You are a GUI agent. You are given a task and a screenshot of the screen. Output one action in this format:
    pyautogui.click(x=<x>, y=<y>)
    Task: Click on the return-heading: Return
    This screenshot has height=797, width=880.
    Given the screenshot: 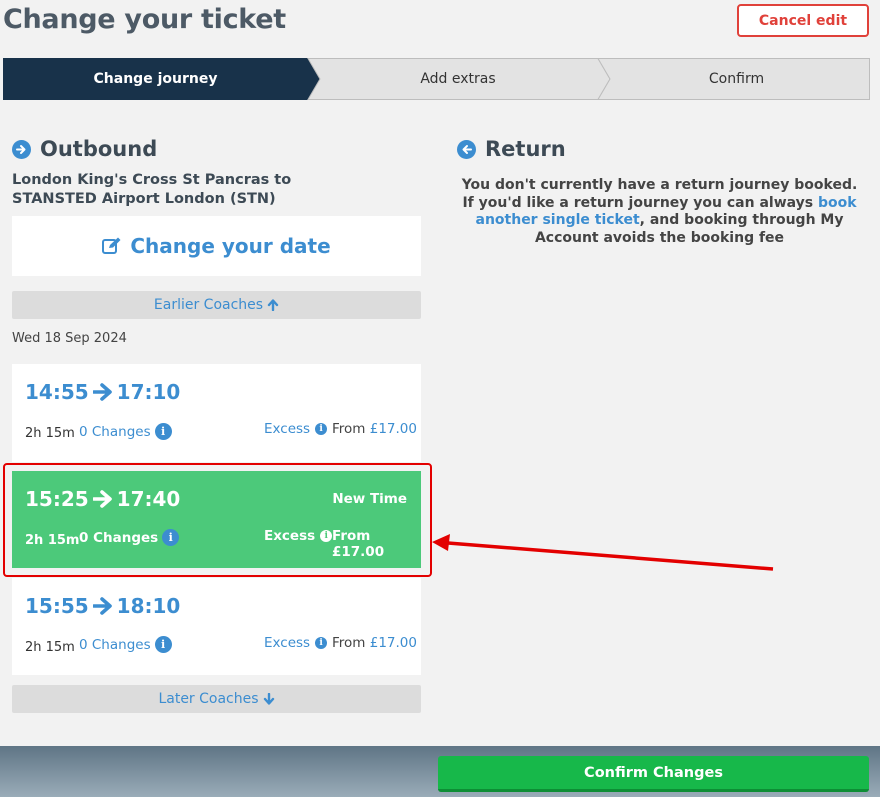 What is the action you would take?
    pyautogui.click(x=511, y=149)
    